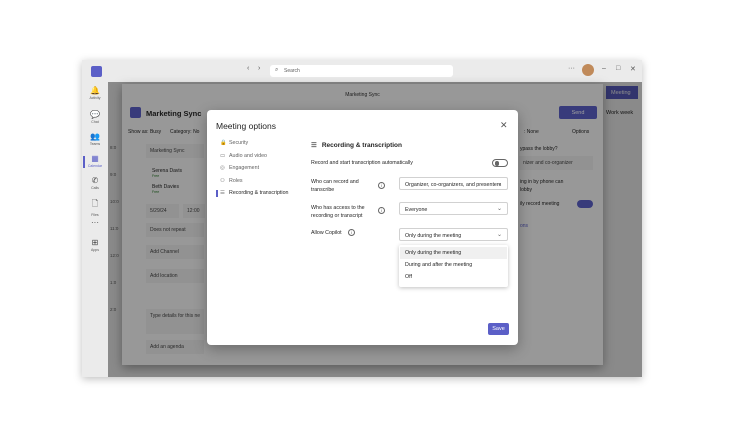 This screenshot has width=750, height=438. I want to click on select-value: Everyone, so click(416, 209).